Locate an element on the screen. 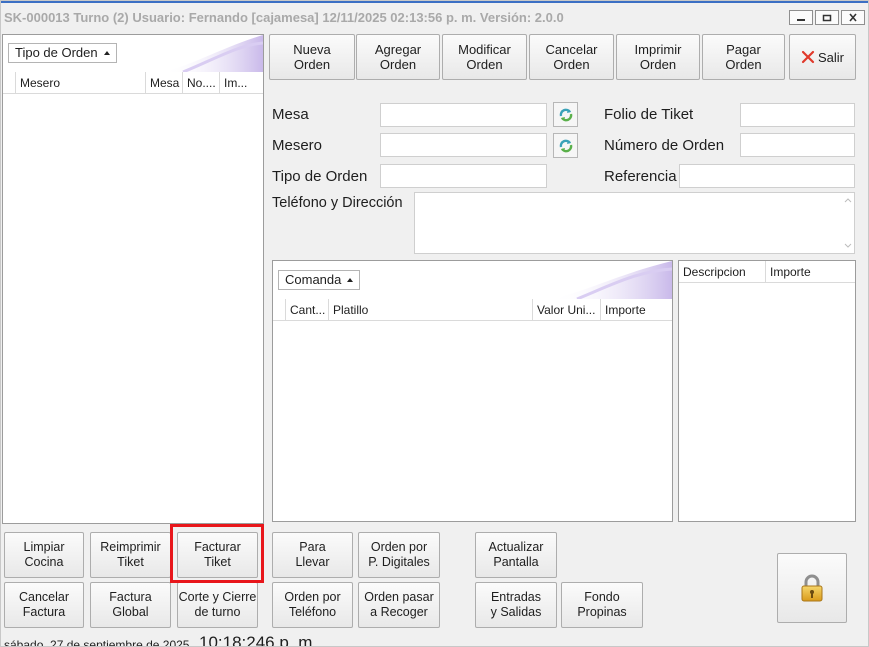 Image resolution: width=869 pixels, height=647 pixels. detalle-grid: Descripcion Importe is located at coordinates (767, 391).